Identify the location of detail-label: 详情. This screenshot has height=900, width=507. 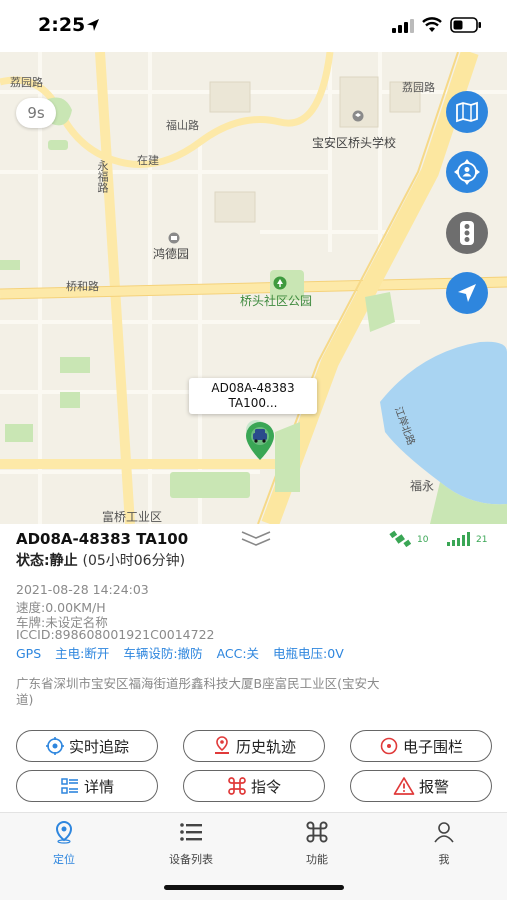
(98, 786).